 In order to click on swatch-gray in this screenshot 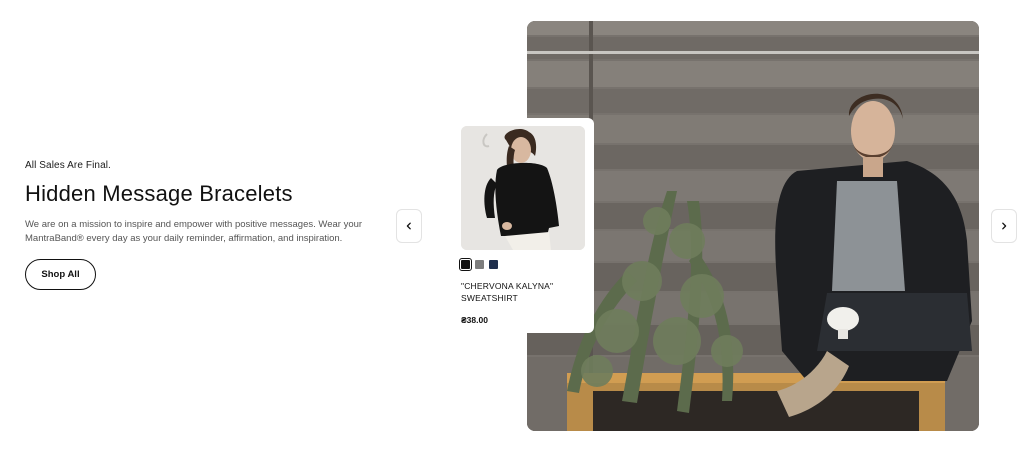, I will do `click(479, 264)`.